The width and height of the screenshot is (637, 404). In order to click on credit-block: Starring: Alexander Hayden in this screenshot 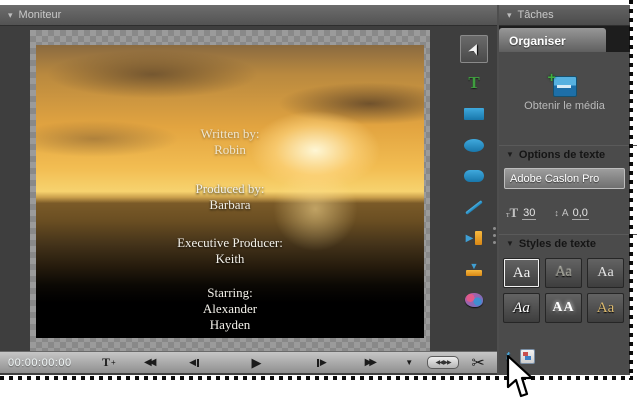, I will do `click(230, 309)`.